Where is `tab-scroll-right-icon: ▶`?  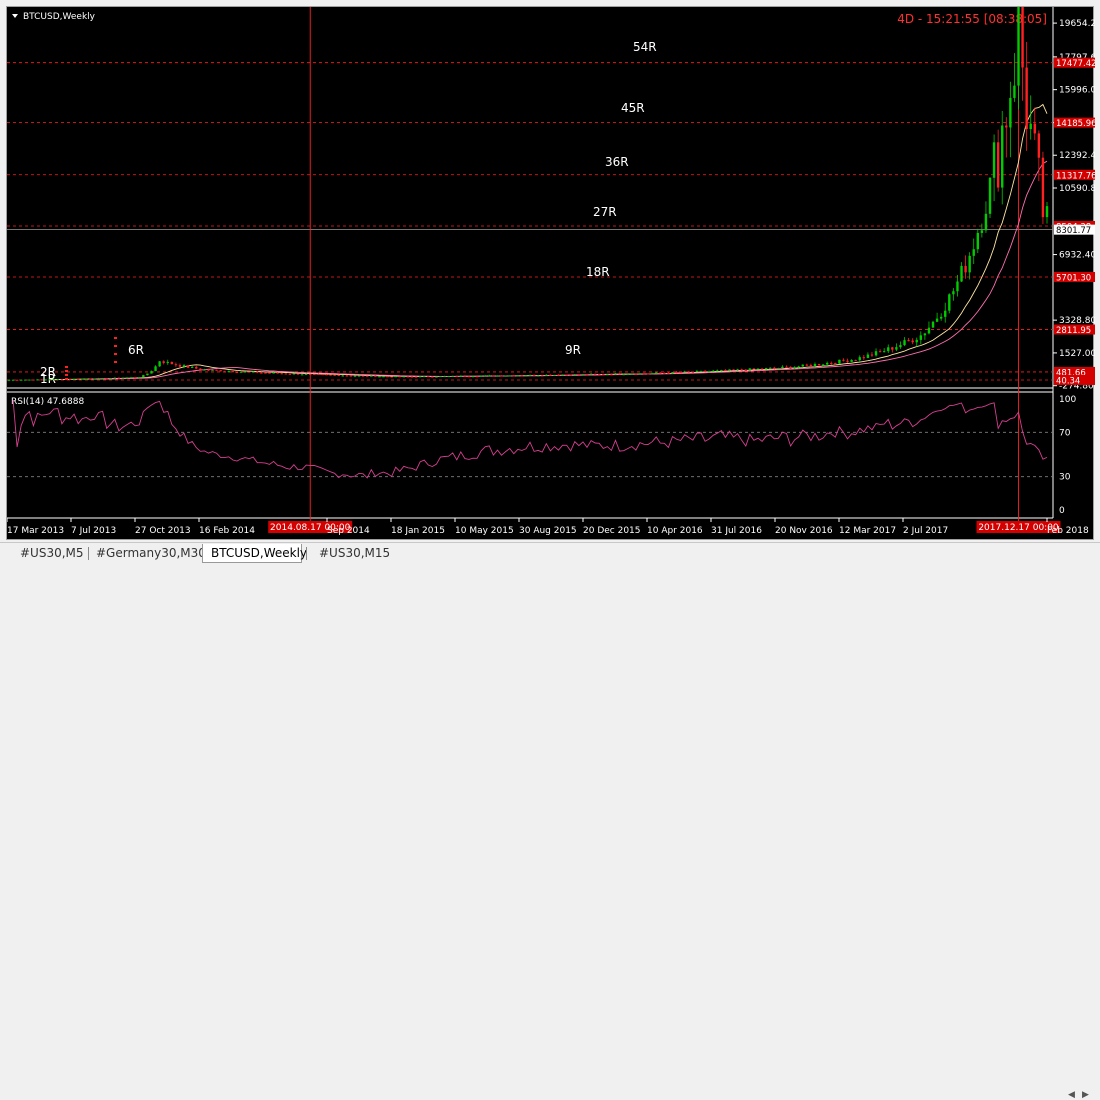
tab-scroll-right-icon: ▶ is located at coordinates (1085, 1095).